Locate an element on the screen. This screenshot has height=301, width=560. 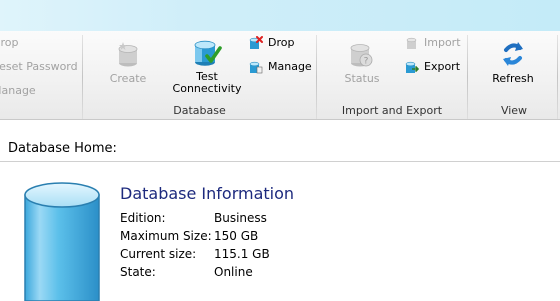
info-key: Maximum Size: is located at coordinates (166, 236).